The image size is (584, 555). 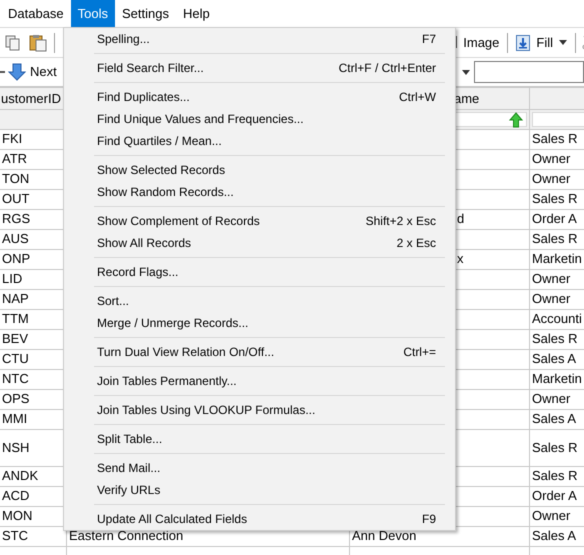 I want to click on menu-item: Field Search Filter... Ctrl+F / Ctrl+Enter, so click(x=259, y=68).